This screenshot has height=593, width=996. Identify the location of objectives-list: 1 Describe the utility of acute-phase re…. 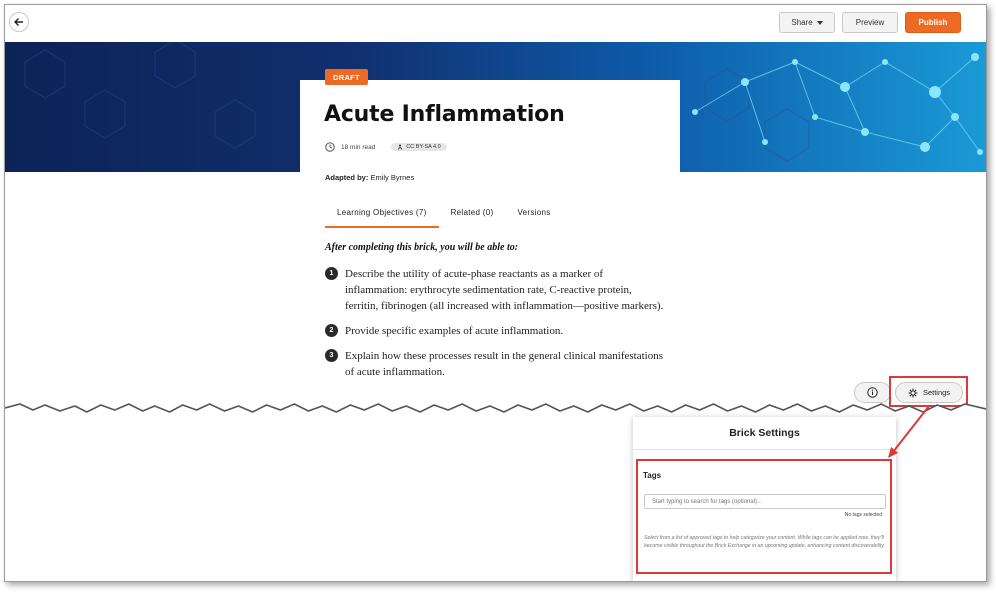
(495, 327).